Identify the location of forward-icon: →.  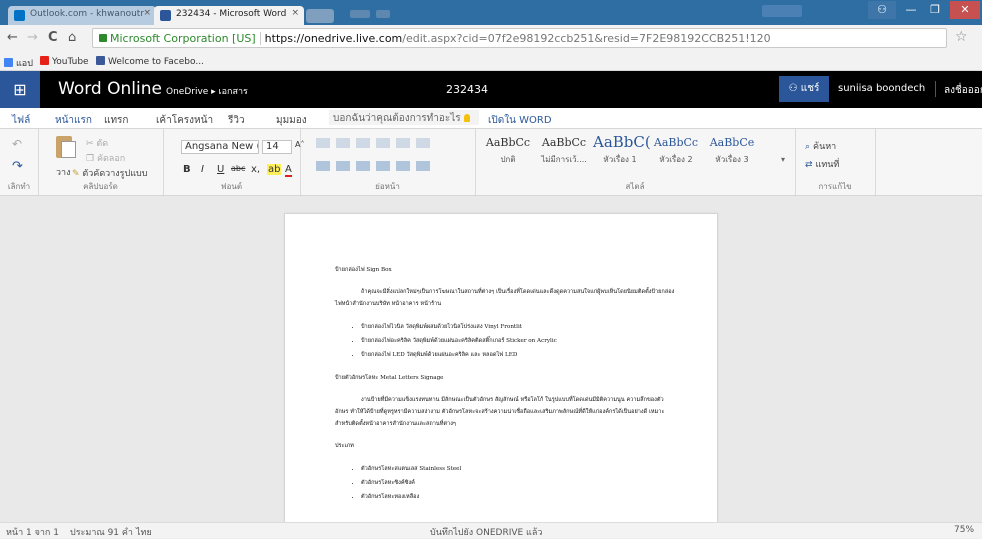
(32, 37).